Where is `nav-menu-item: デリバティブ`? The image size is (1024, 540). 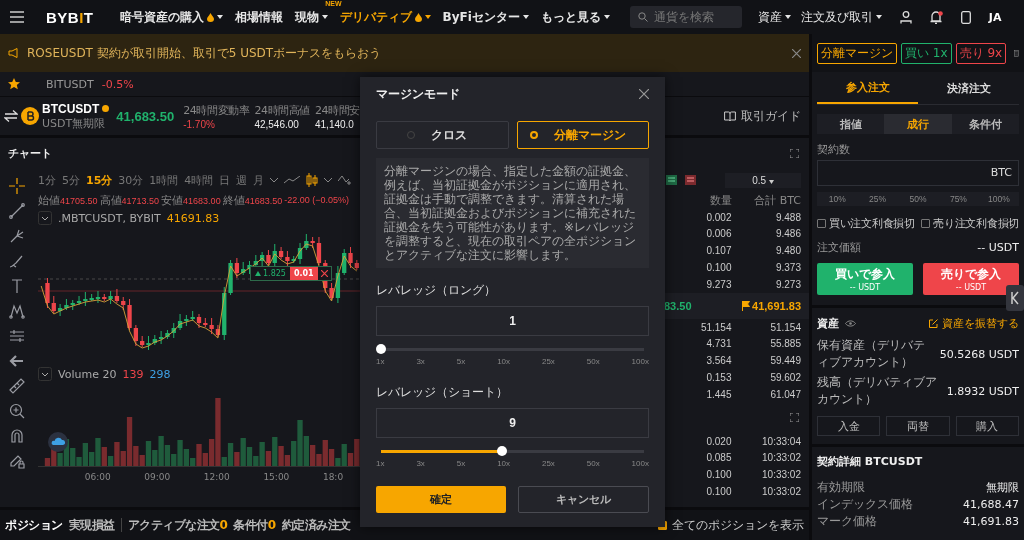 nav-menu-item: デリバティブ is located at coordinates (385, 17).